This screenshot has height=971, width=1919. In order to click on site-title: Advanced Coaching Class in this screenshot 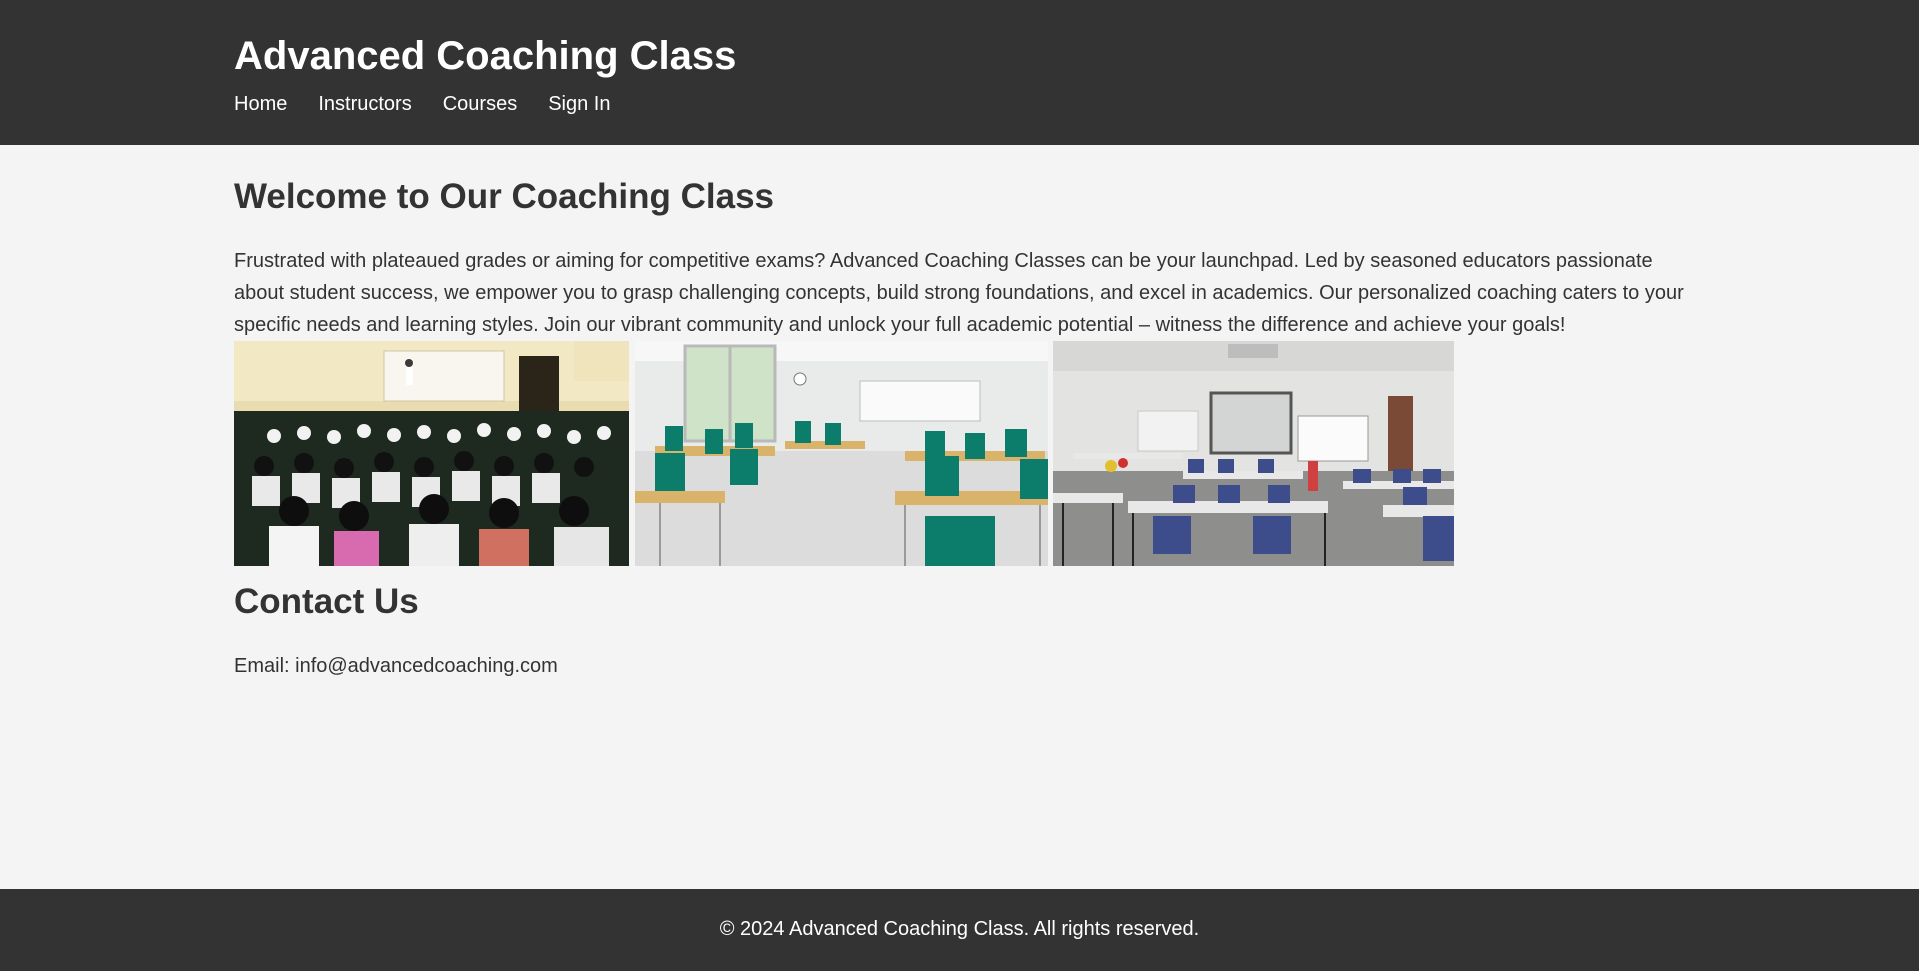, I will do `click(485, 56)`.